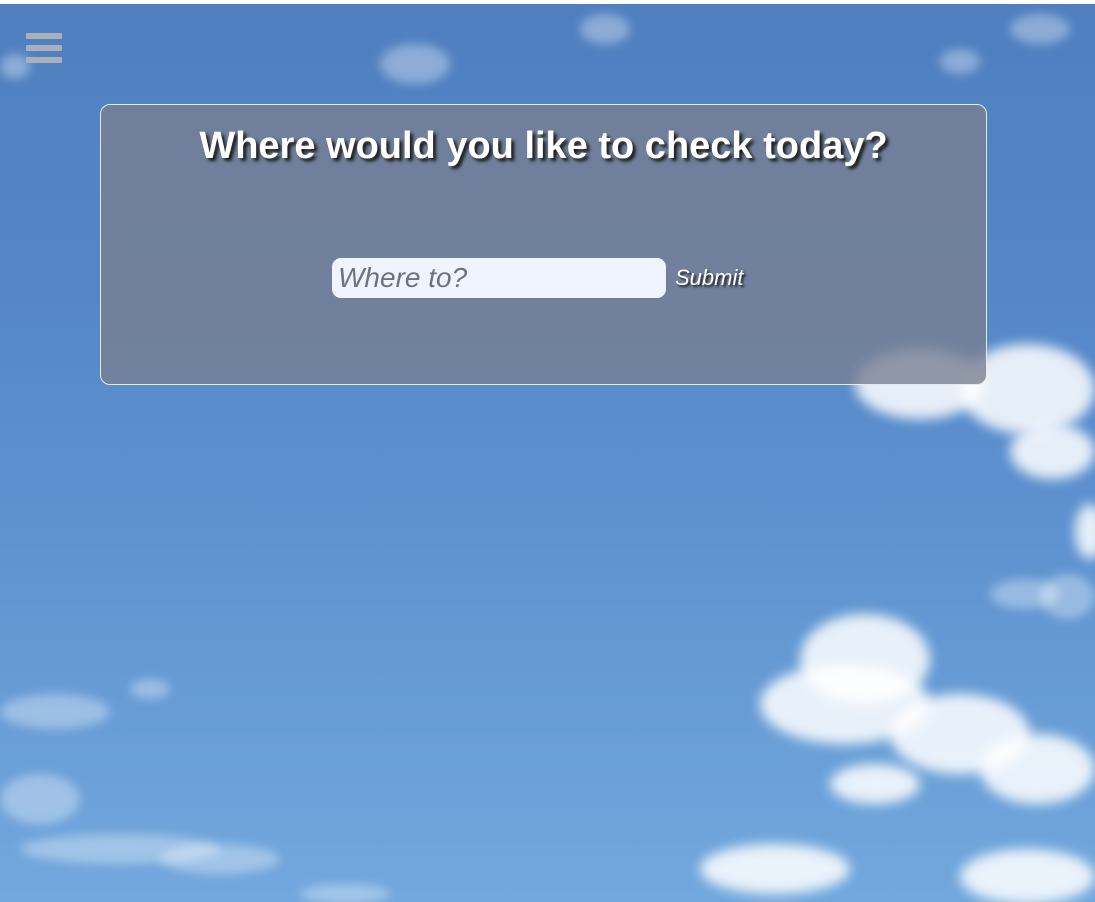 The height and width of the screenshot is (902, 1095). I want to click on menu-bar-middle, so click(44, 48).